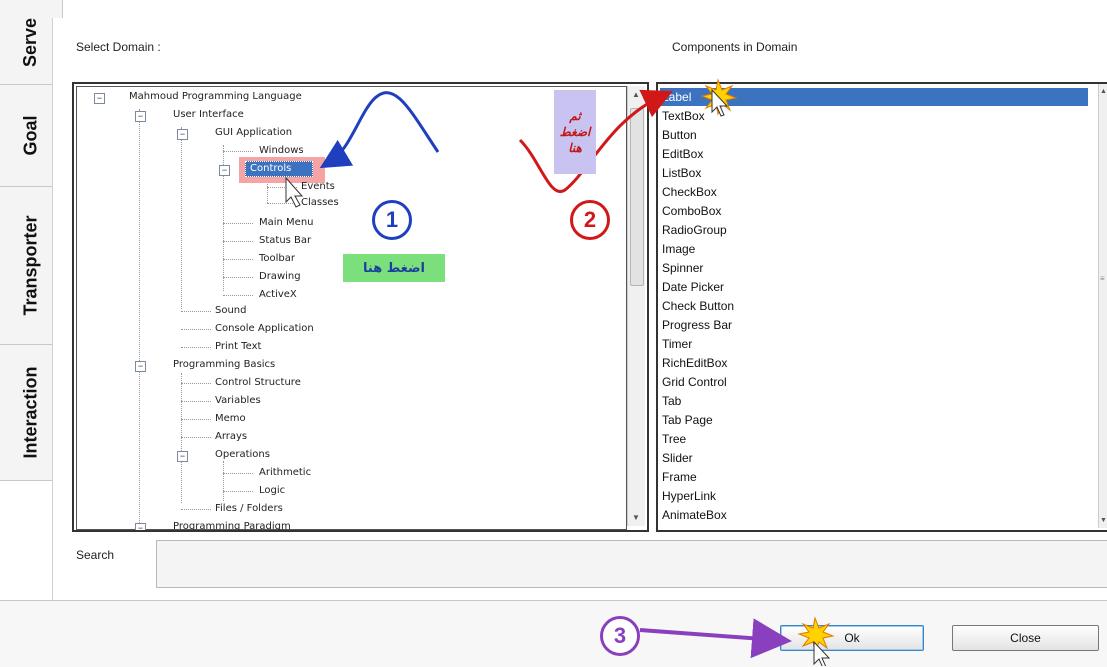  What do you see at coordinates (575, 148) in the screenshot?
I see `then-press-line3: هنا` at bounding box center [575, 148].